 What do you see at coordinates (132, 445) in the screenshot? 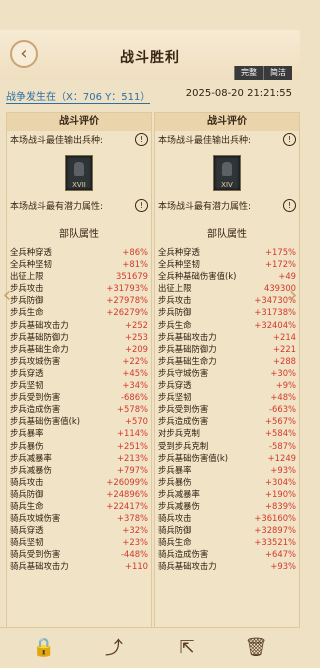
I see `stat-value: +251%` at bounding box center [132, 445].